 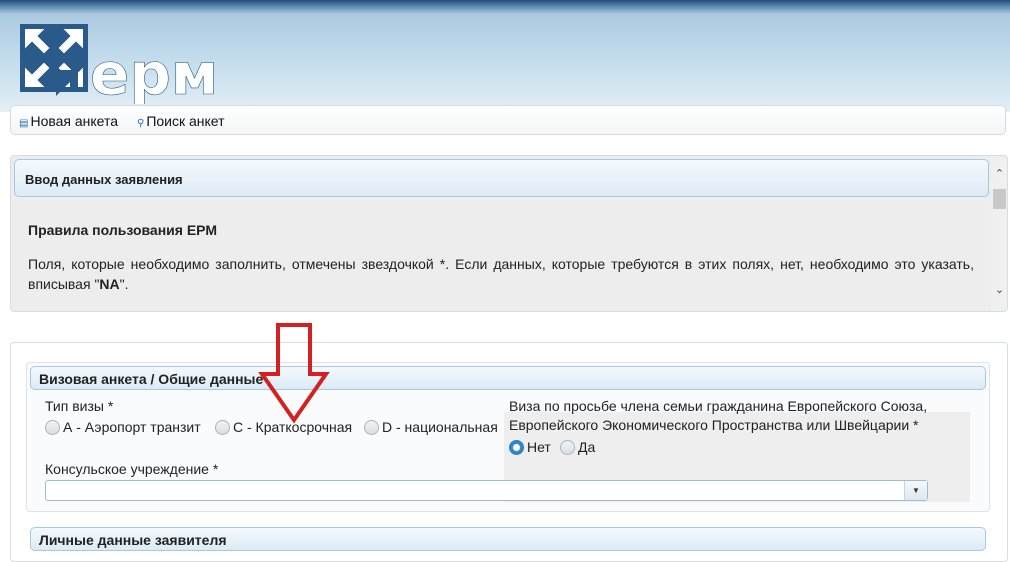 What do you see at coordinates (486, 490) in the screenshot?
I see `consulate-select: ▼` at bounding box center [486, 490].